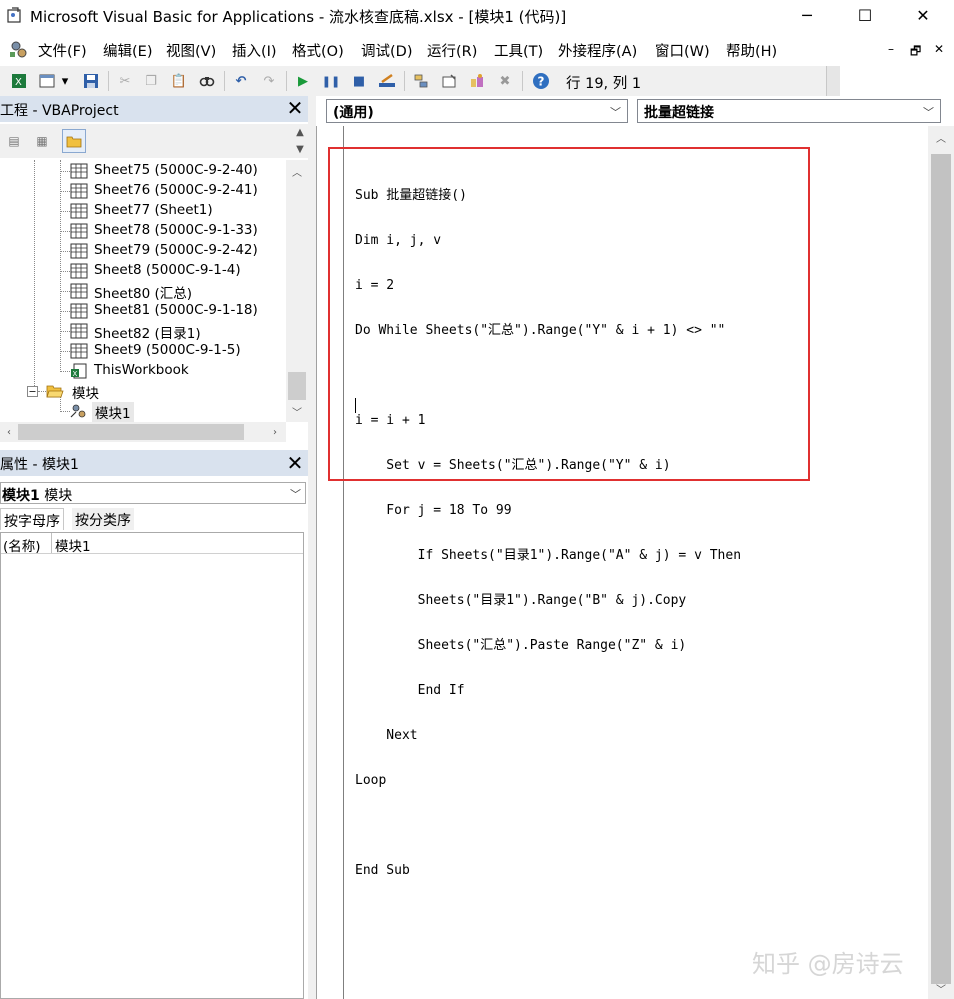 This screenshot has height=999, width=954. I want to click on tab-categorized: 按分类序, so click(103, 519).